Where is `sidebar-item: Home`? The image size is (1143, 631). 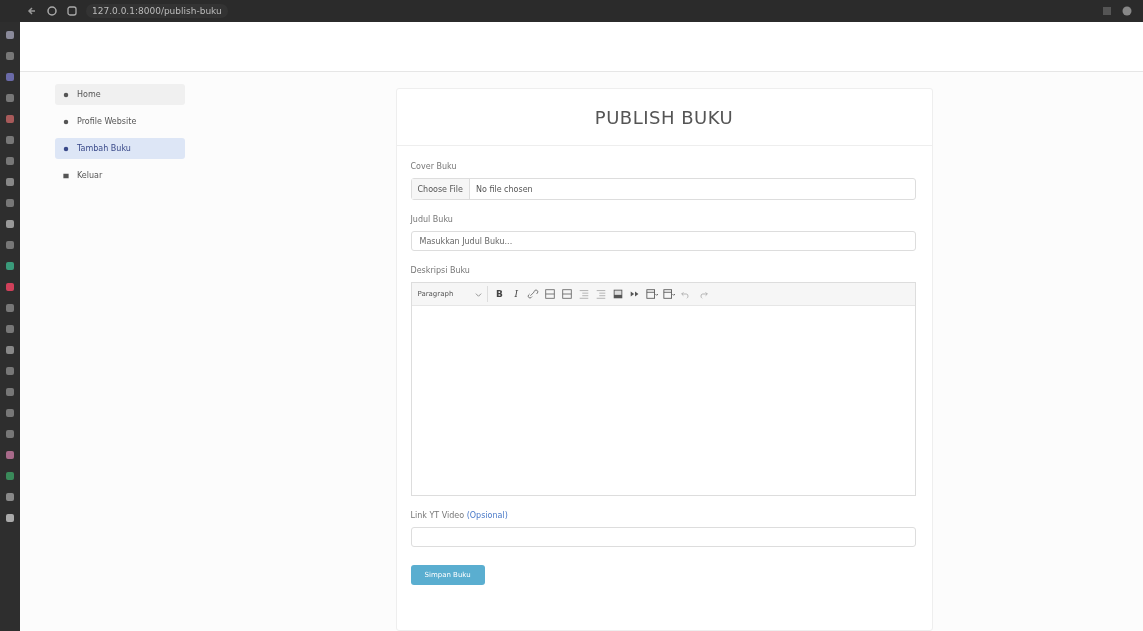 sidebar-item: Home is located at coordinates (120, 94).